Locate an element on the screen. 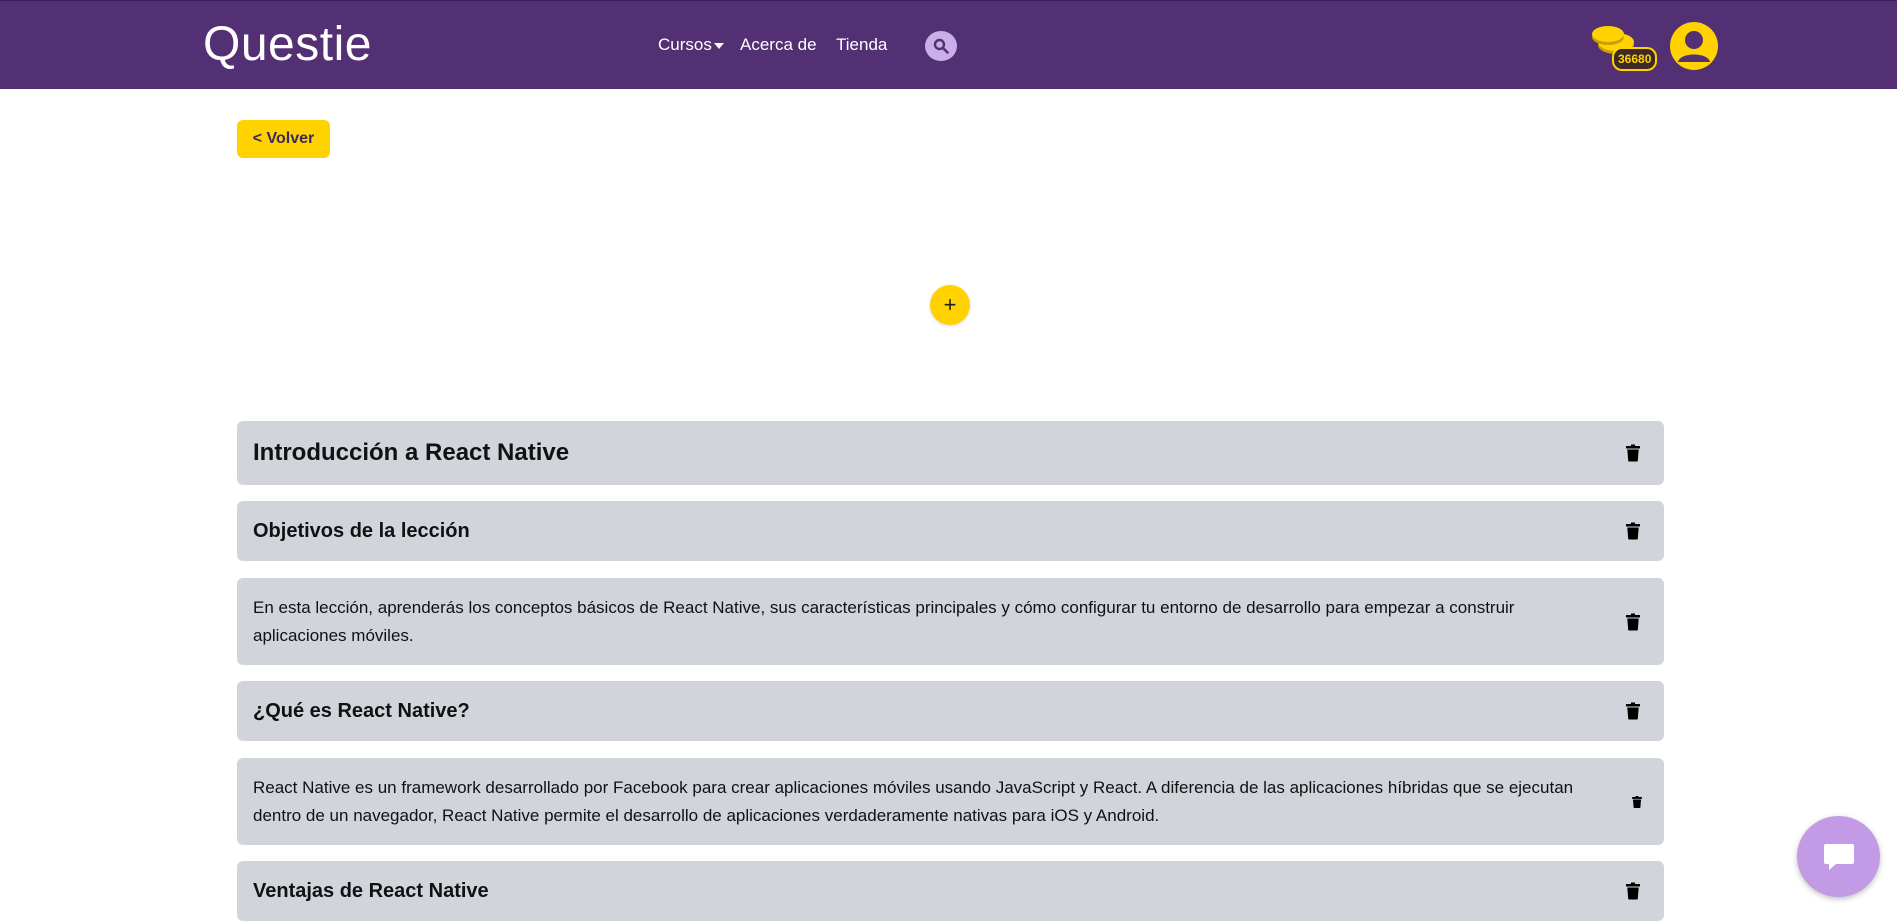 The height and width of the screenshot is (921, 1897). plus-icon: + is located at coordinates (950, 304).